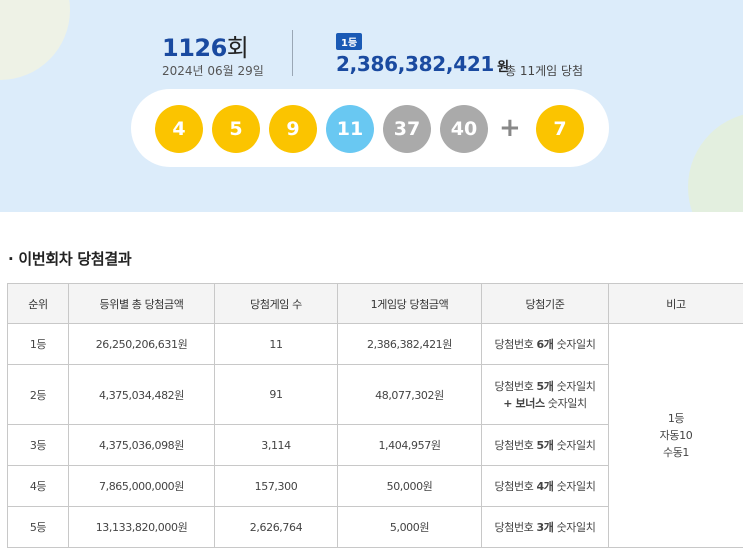 Image resolution: width=743 pixels, height=558 pixels. Describe the element at coordinates (38, 445) in the screenshot. I see `cell-rank: 3등` at that location.